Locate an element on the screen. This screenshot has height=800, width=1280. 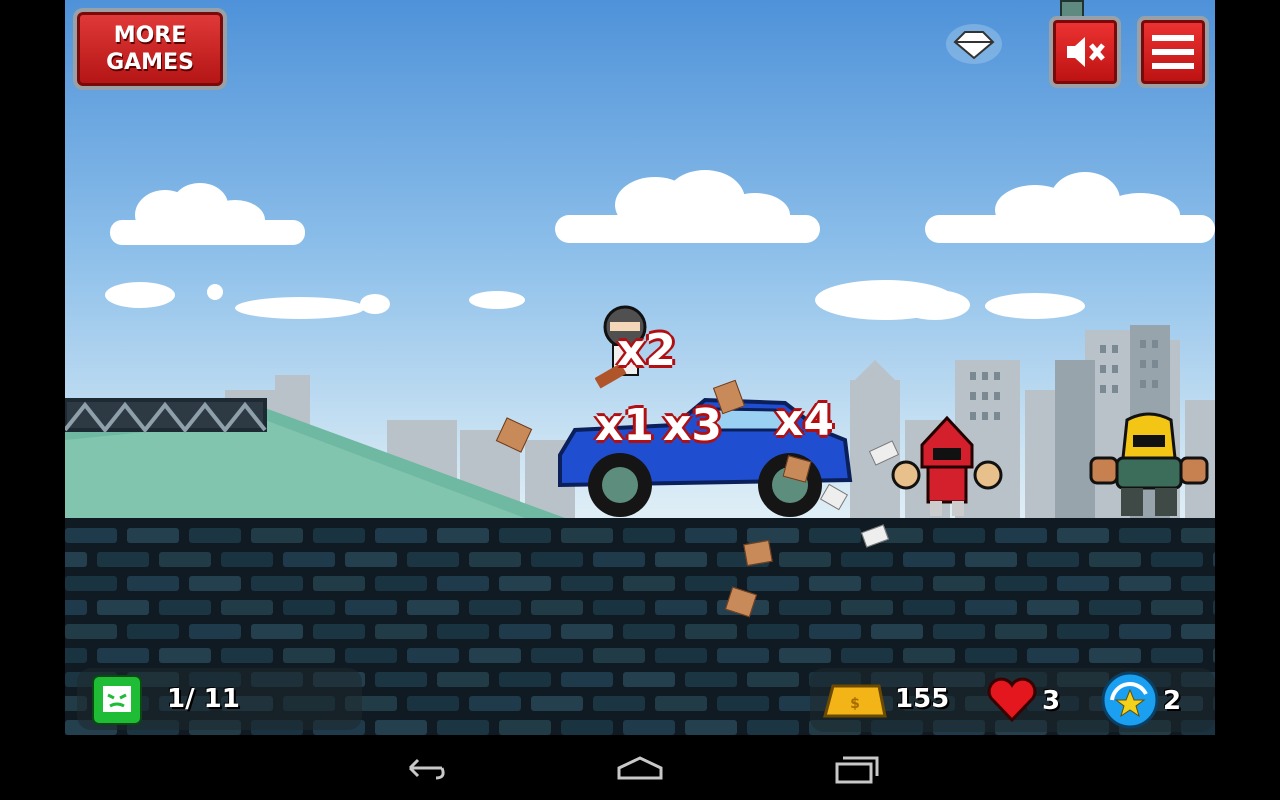
back-icon is located at coordinates (425, 768).